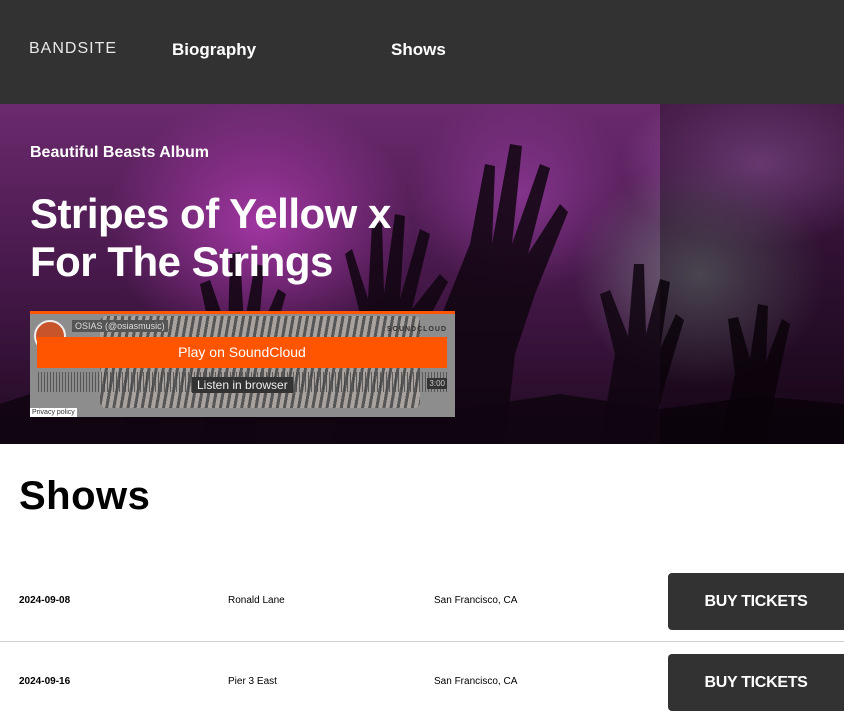 The width and height of the screenshot is (844, 723). What do you see at coordinates (210, 237) in the screenshot?
I see `hero-title: Stripes of Yellow x For The Strings` at bounding box center [210, 237].